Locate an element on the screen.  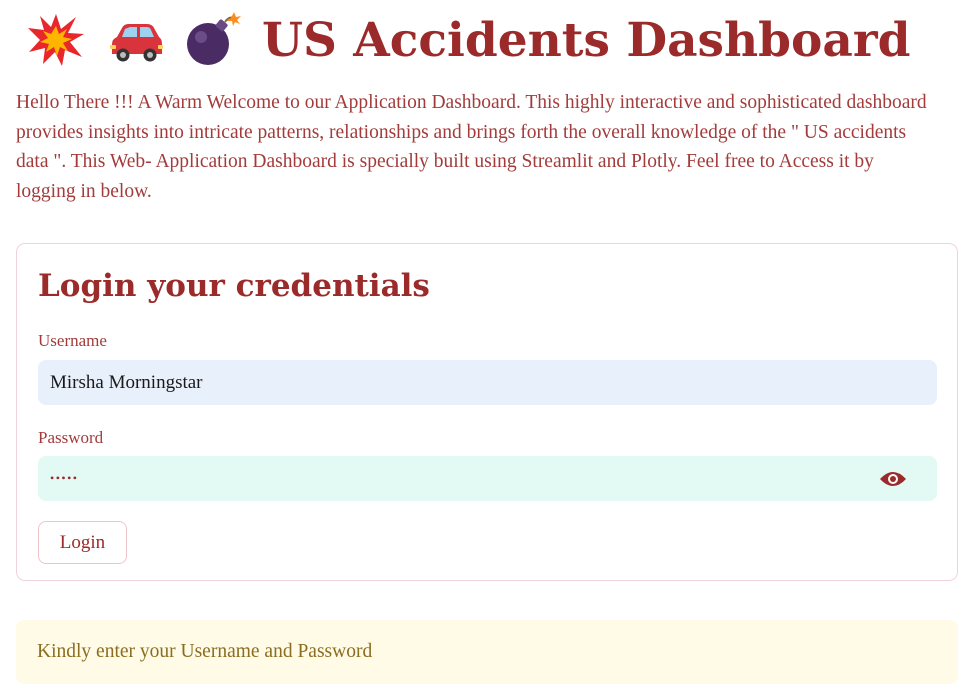
collision-icon is located at coordinates (56, 40).